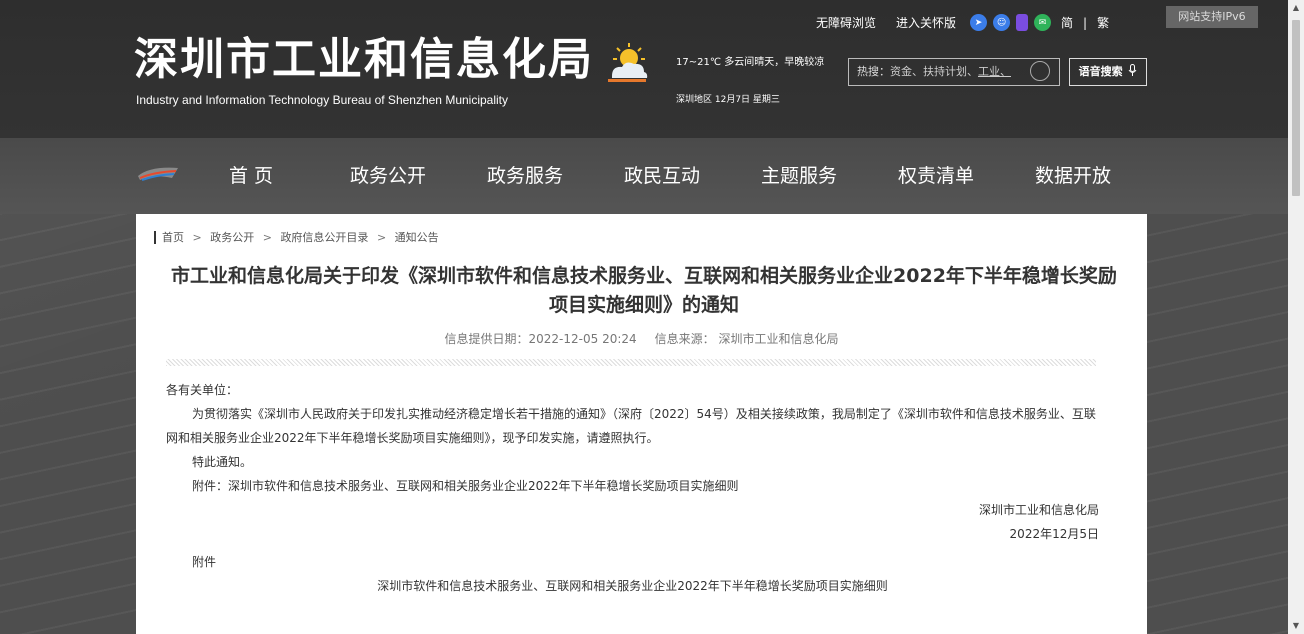 This screenshot has width=1304, height=634. I want to click on accessibility-link: 无障碍浏览, so click(846, 22).